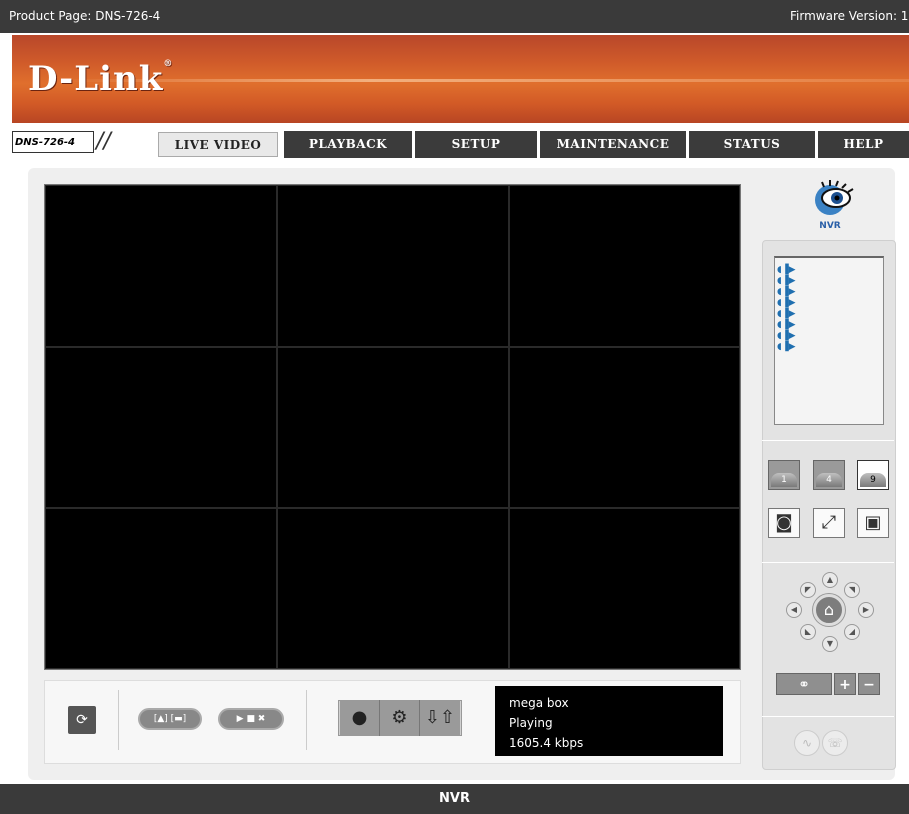 This screenshot has height=814, width=909. What do you see at coordinates (440, 718) in the screenshot?
I see `transfer-icon: ⇩⇧` at bounding box center [440, 718].